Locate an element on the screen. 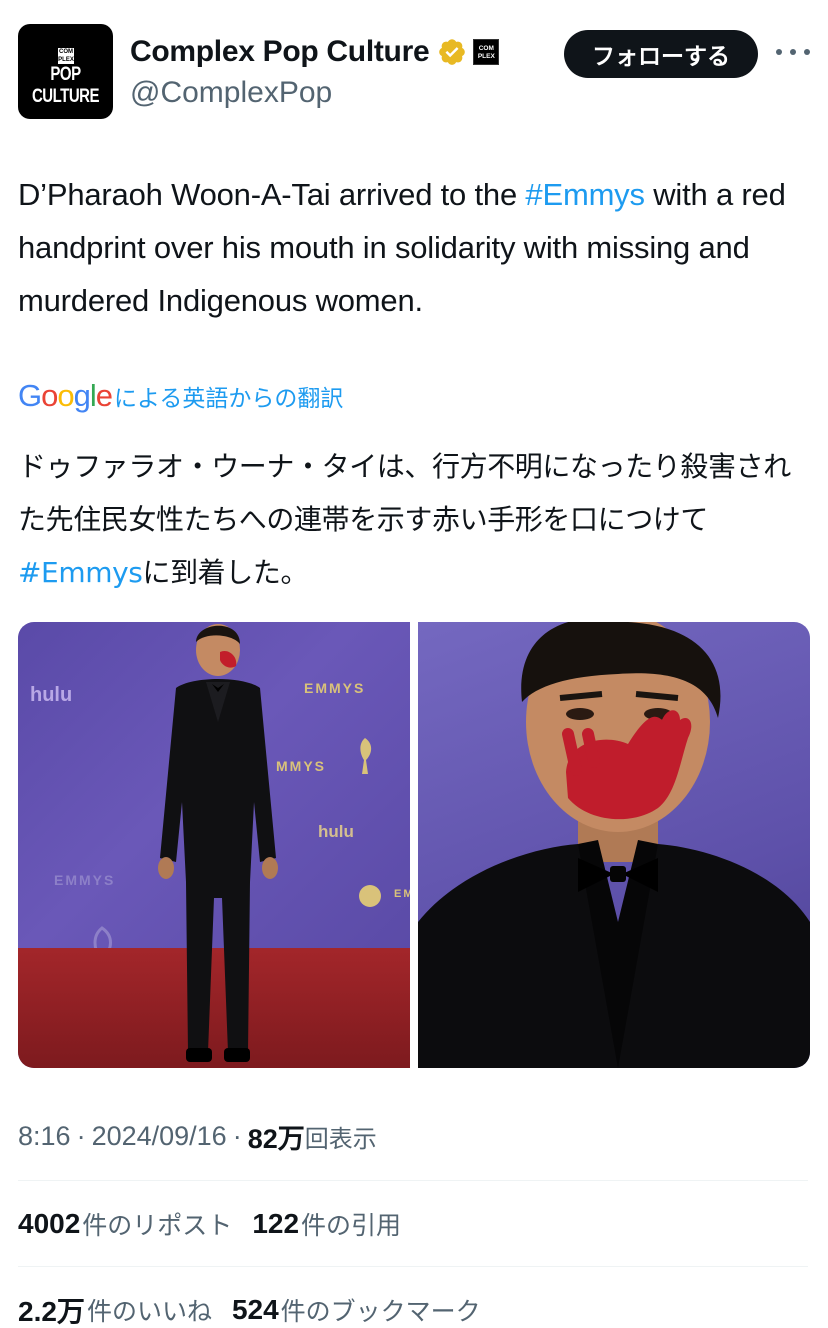 Image resolution: width=828 pixels, height=1328 pixels. translated-text-part: に到着した。 is located at coordinates (225, 572).